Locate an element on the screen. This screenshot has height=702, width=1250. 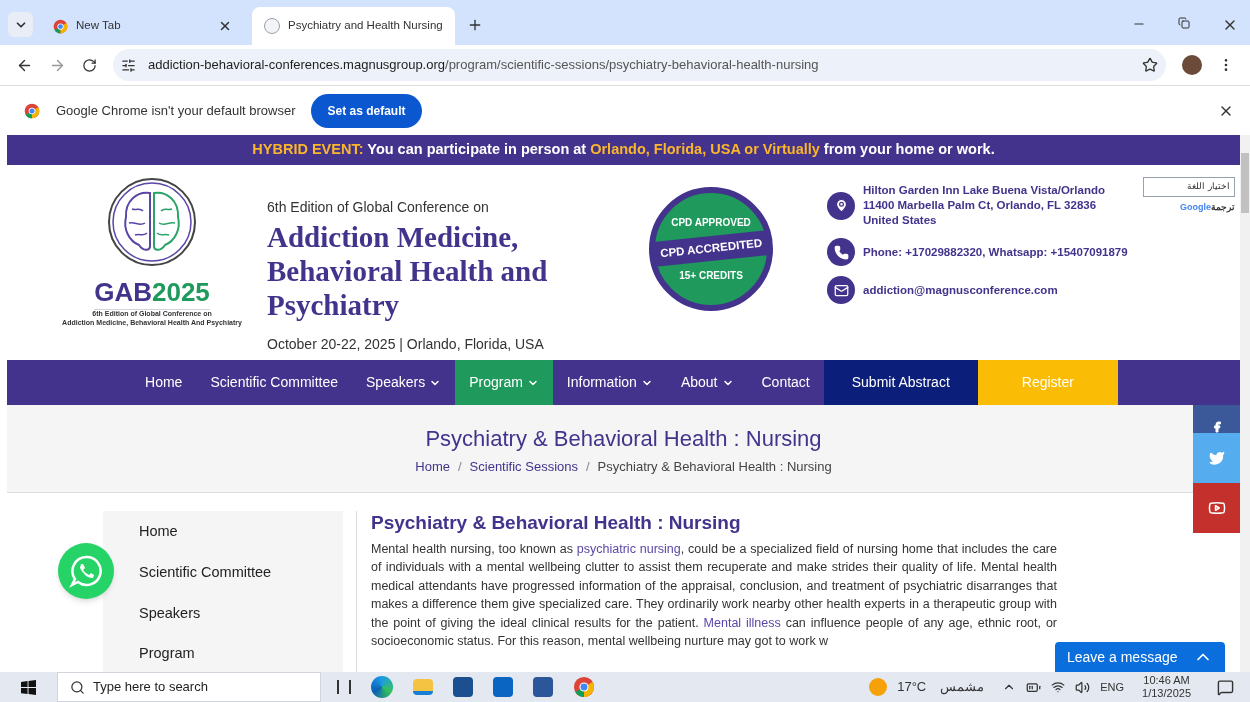
contact-text: 11400 Marbella Palm Ct, Orlando, FL 32836 is located at coordinates (980, 205).